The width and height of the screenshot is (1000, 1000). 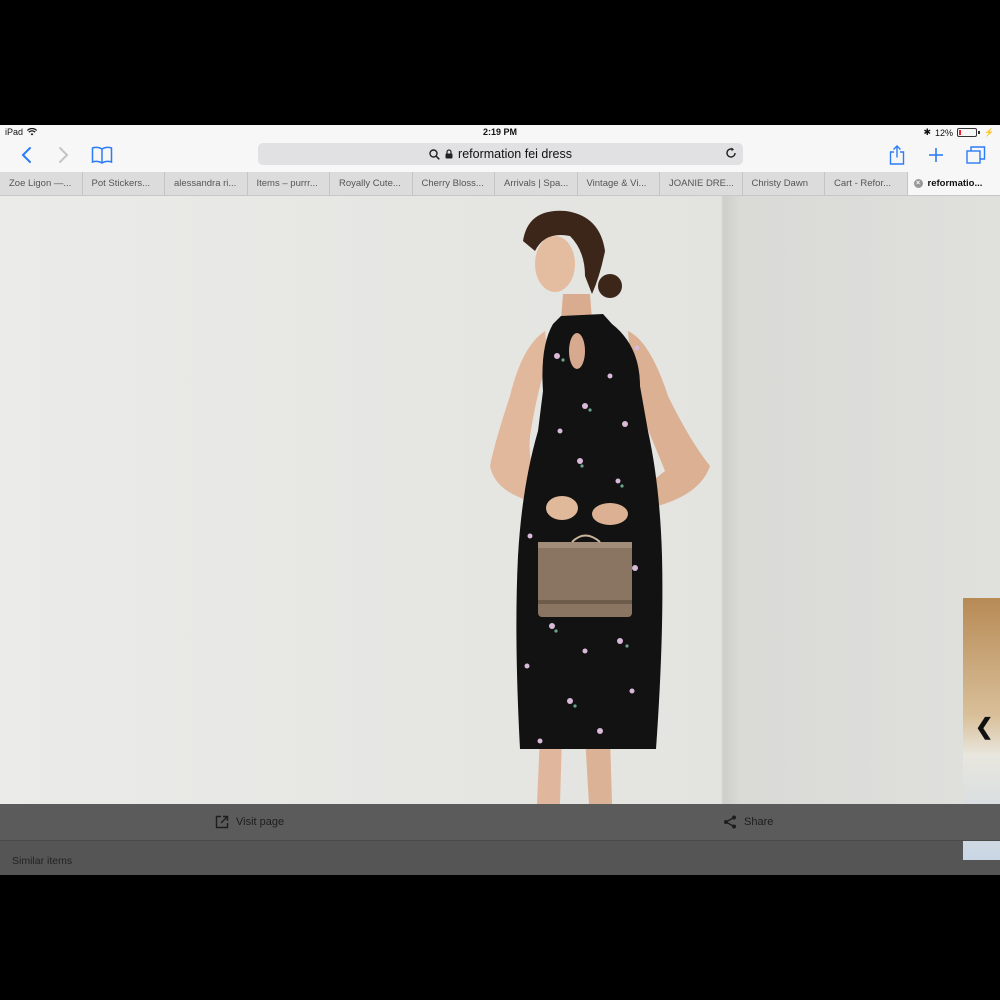 I want to click on share-image-button: Share, so click(x=748, y=822).